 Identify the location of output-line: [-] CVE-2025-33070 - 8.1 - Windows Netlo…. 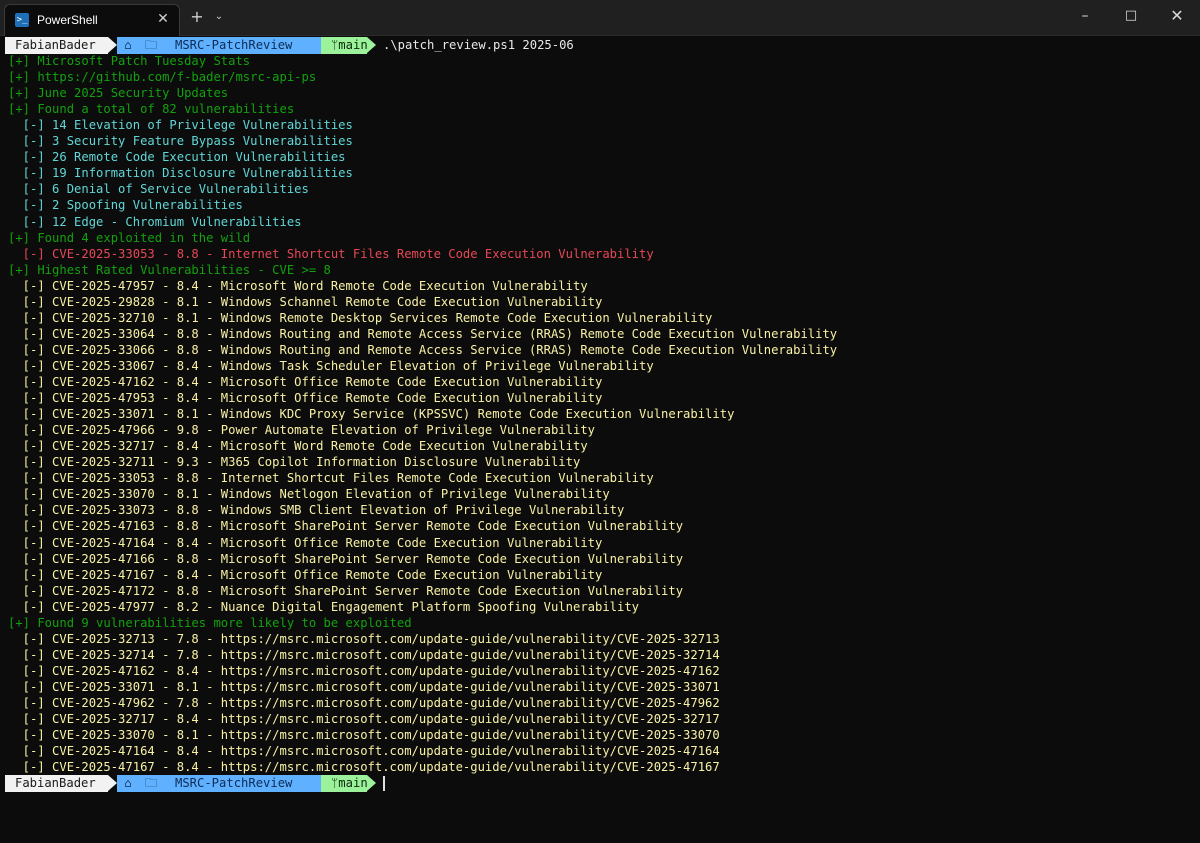
(309, 494).